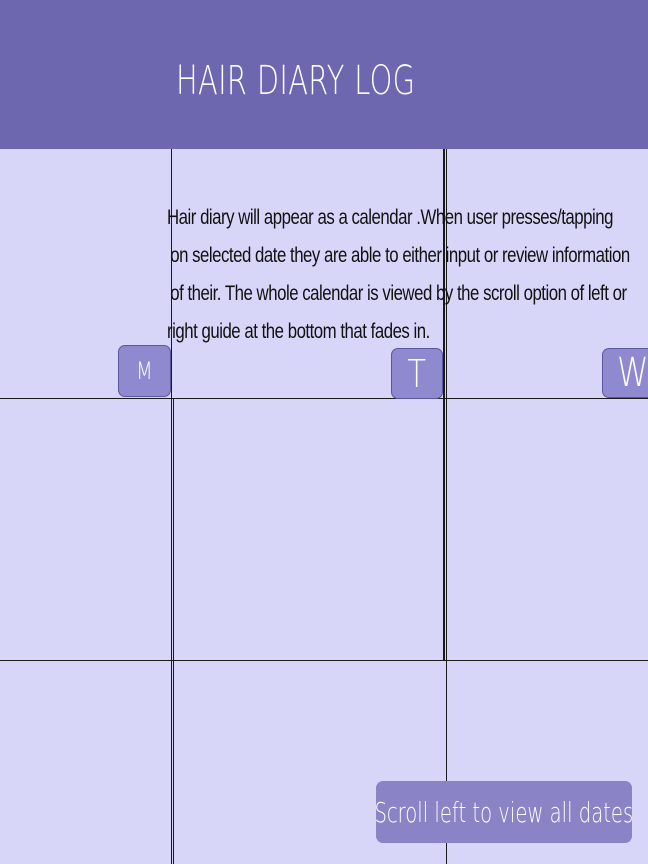 This screenshot has height=864, width=648. I want to click on day-button-monday: M, so click(144, 371).